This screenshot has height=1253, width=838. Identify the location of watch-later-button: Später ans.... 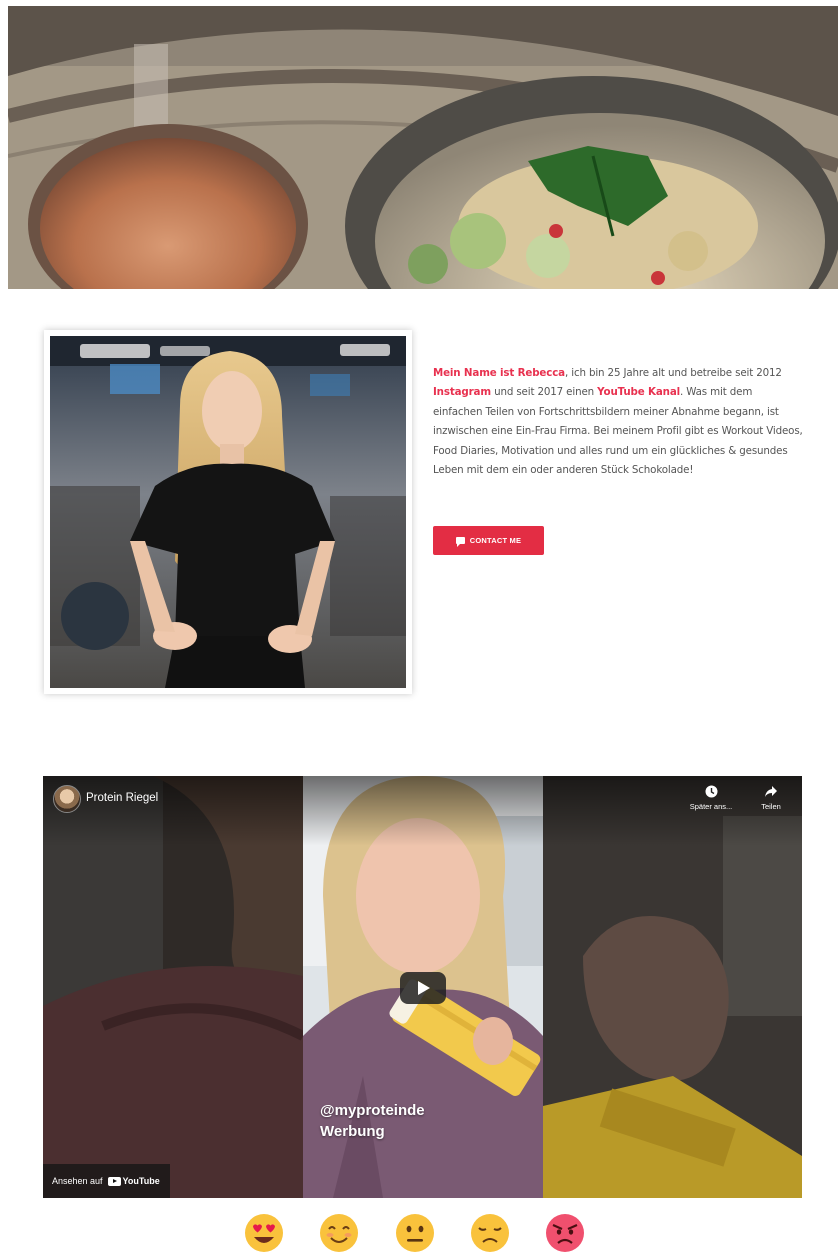
(711, 798).